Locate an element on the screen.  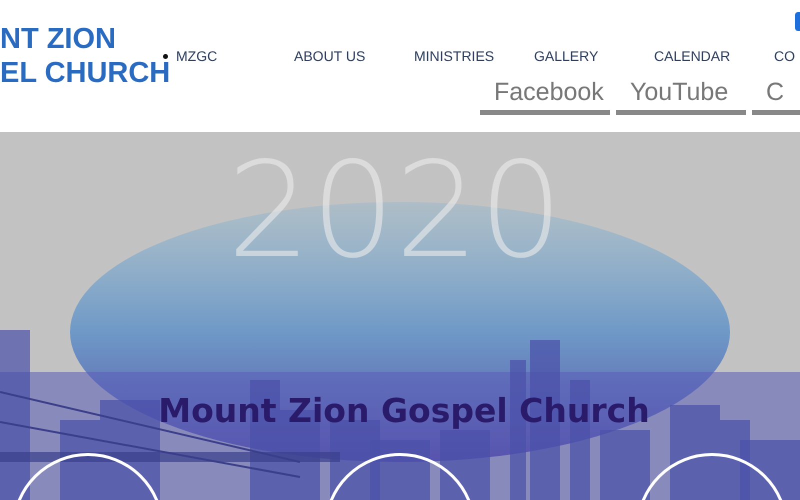
nav-link: CO is located at coordinates (784, 56).